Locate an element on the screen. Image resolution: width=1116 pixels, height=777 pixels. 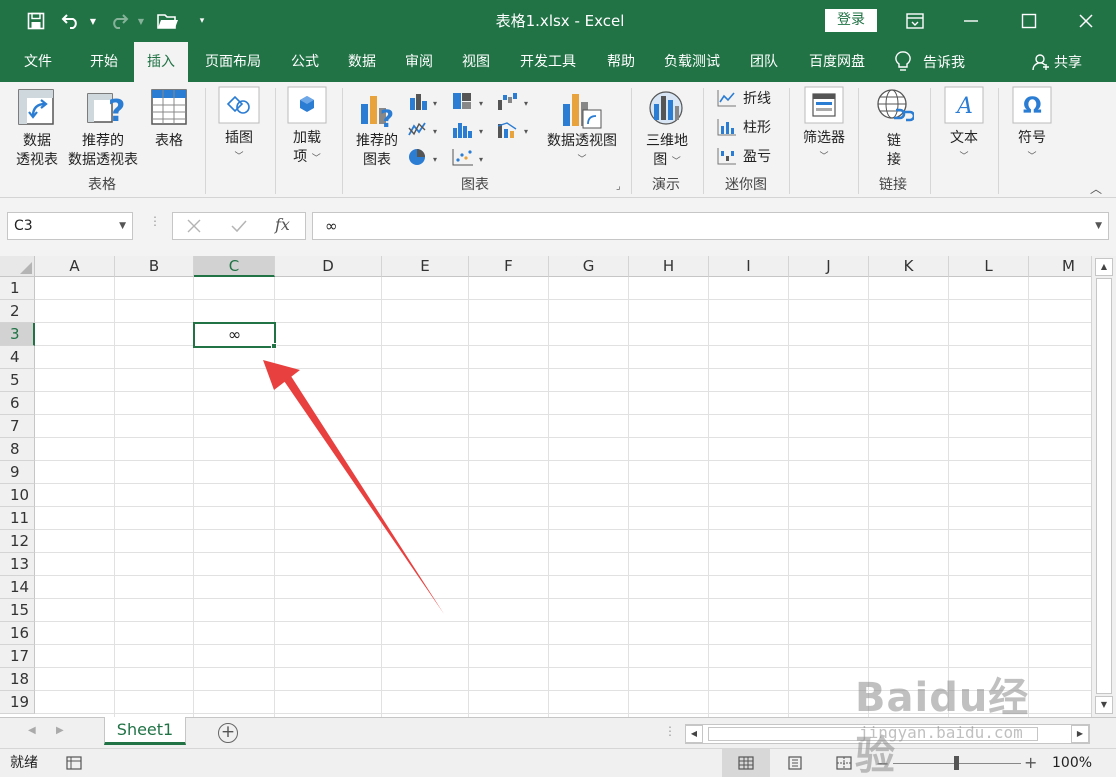
pie-chart-icon: ▾ is located at coordinates (425, 159).